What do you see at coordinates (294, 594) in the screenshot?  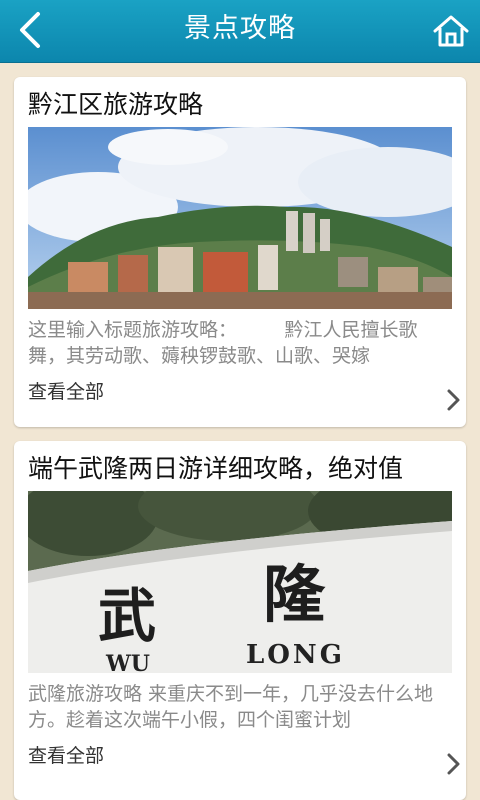 I see `sign-character: 隆` at bounding box center [294, 594].